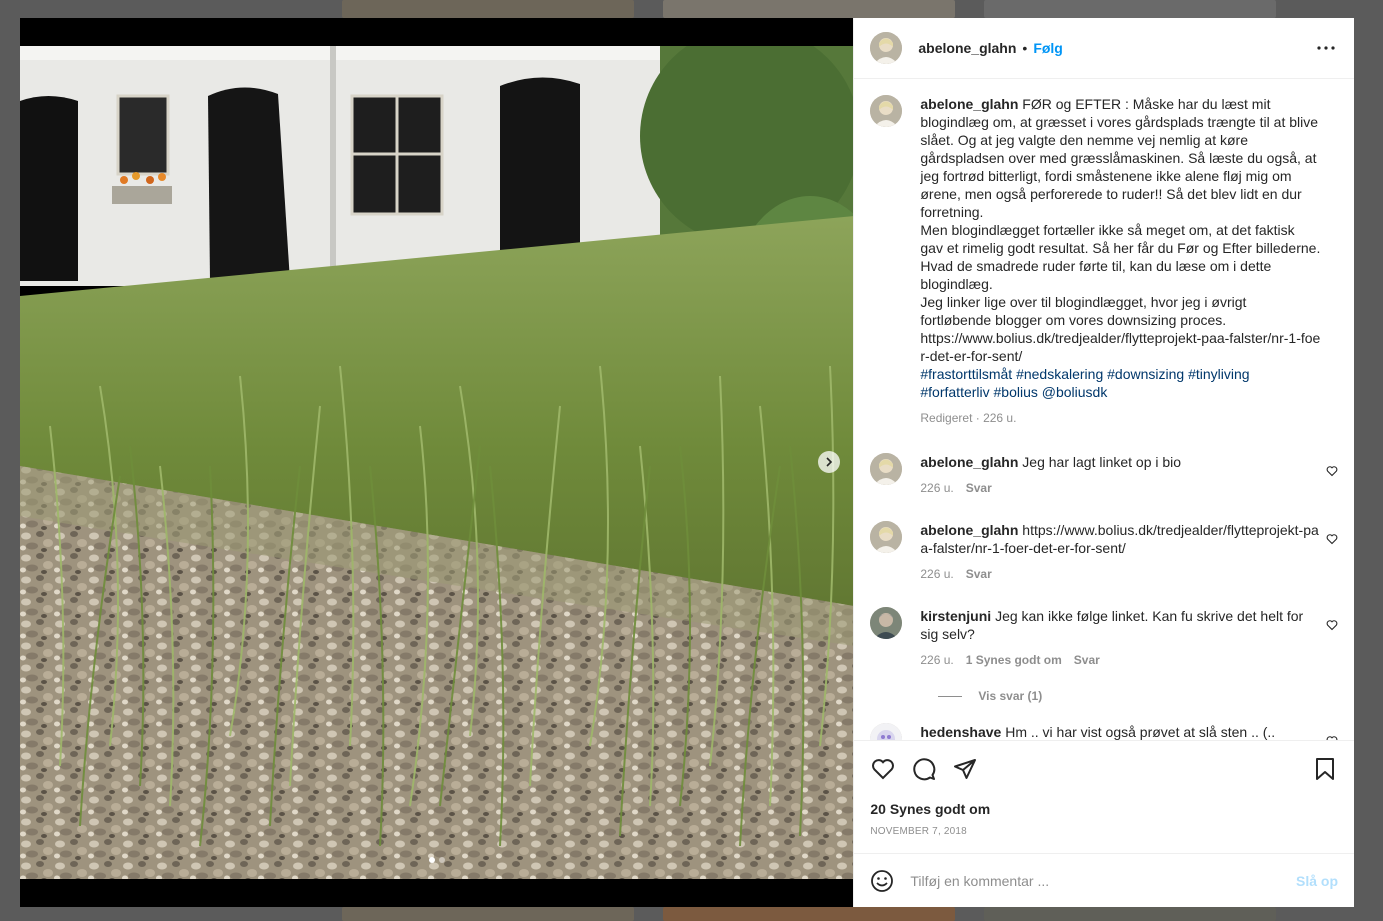  I want to click on comment-body: Jeg har lagt linket op i bio, so click(1102, 462).